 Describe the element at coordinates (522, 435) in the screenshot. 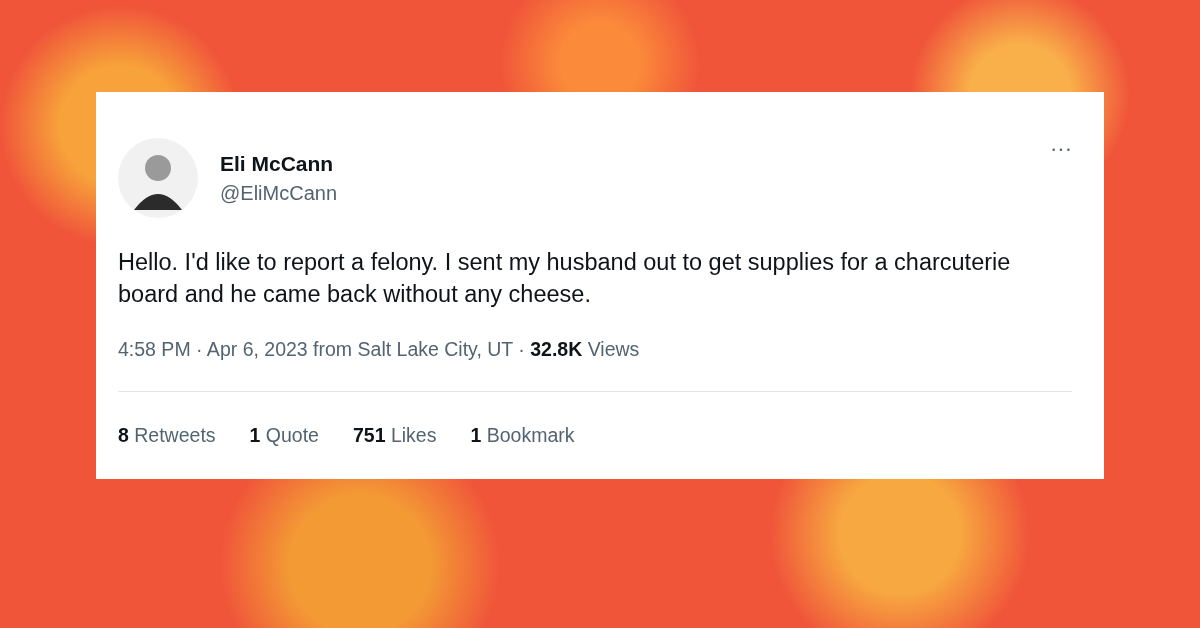

I see `stat-link: 1 Bookmark` at that location.